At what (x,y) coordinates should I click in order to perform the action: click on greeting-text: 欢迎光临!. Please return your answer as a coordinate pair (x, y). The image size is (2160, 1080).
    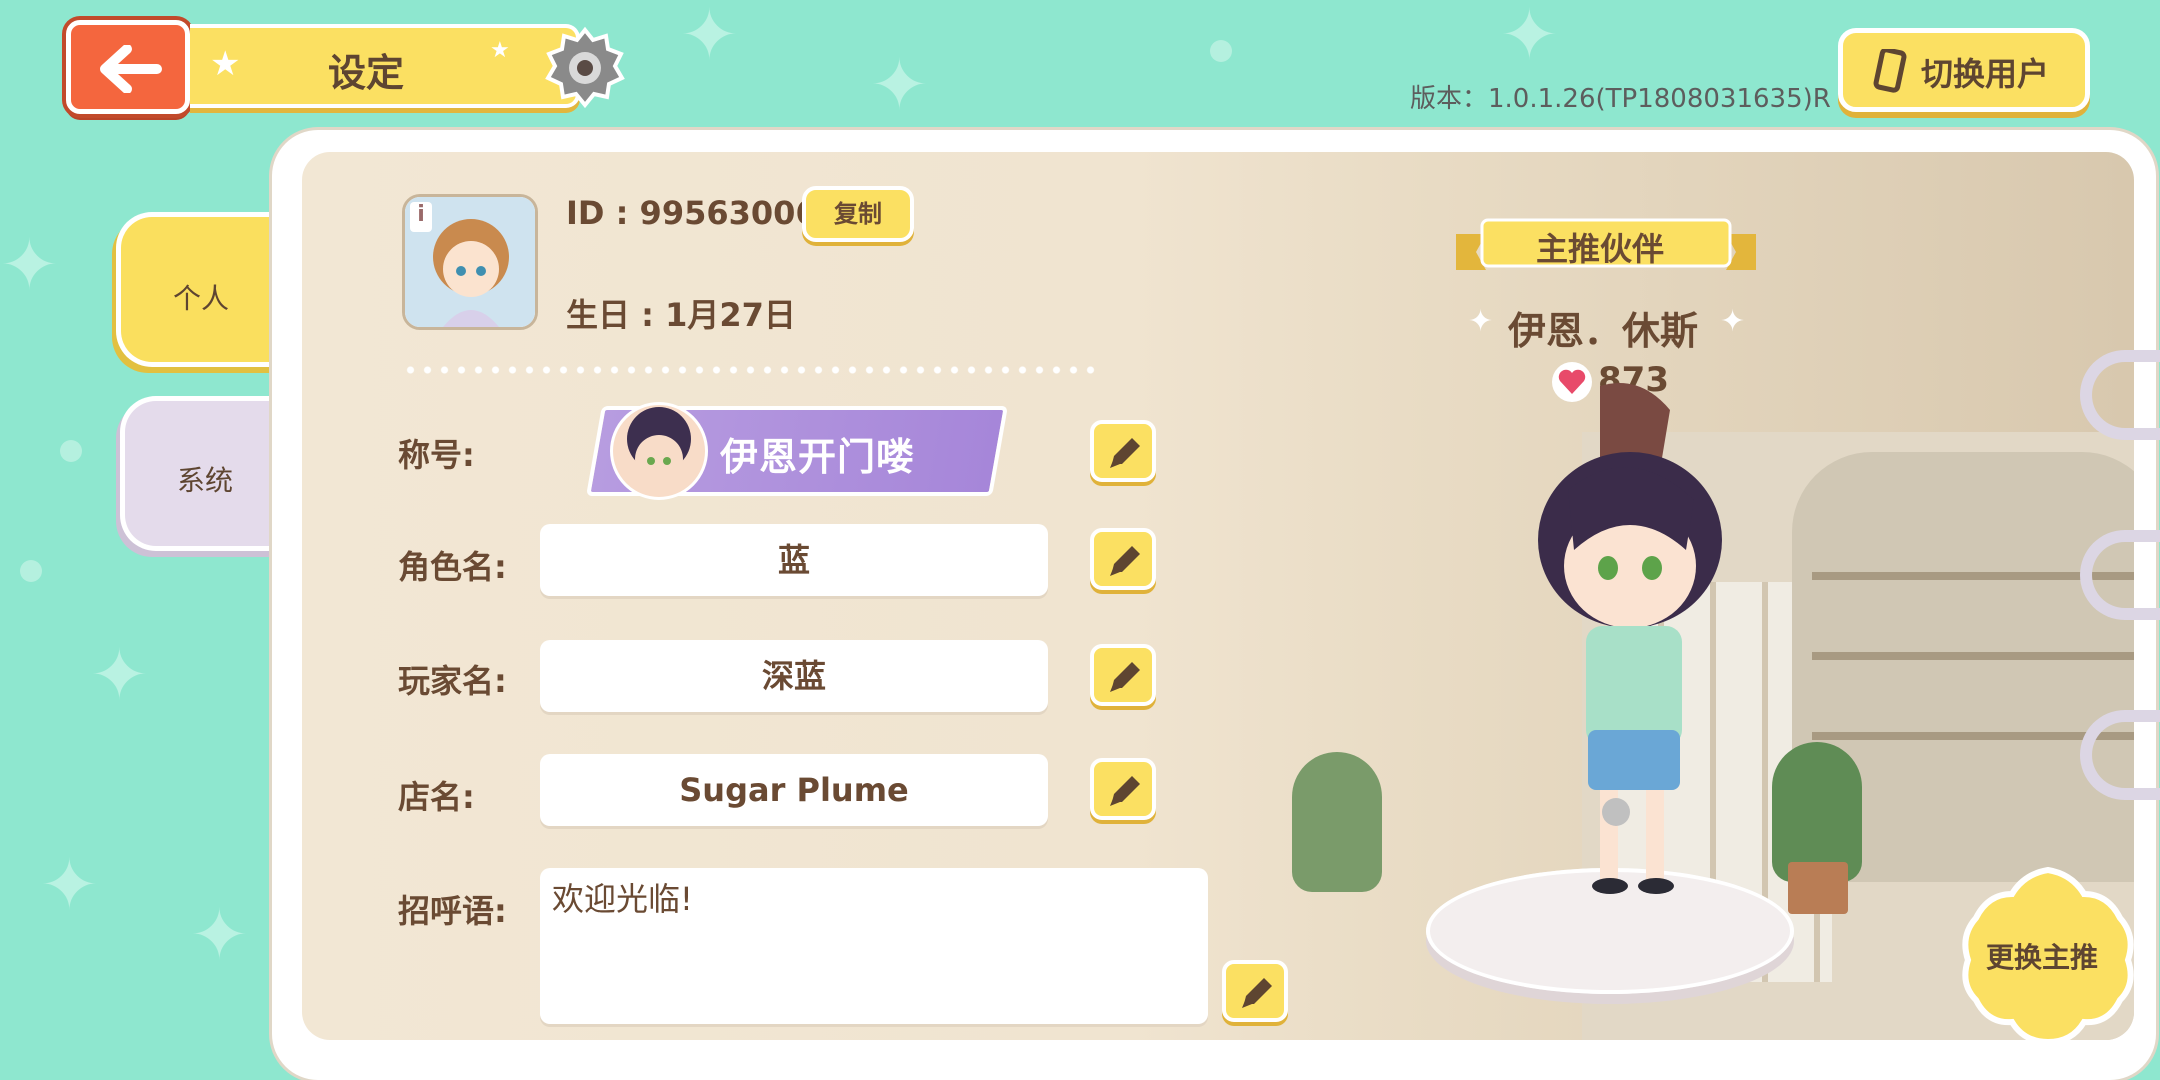
    Looking at the image, I should click on (622, 899).